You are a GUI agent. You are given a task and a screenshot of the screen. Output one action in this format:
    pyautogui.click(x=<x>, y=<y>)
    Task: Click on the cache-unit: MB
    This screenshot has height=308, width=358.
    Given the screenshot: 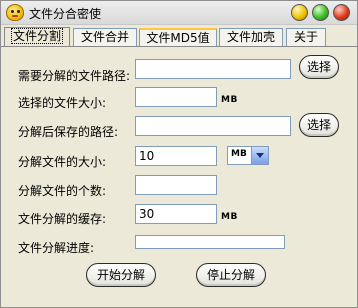 What is the action you would take?
    pyautogui.click(x=229, y=217)
    